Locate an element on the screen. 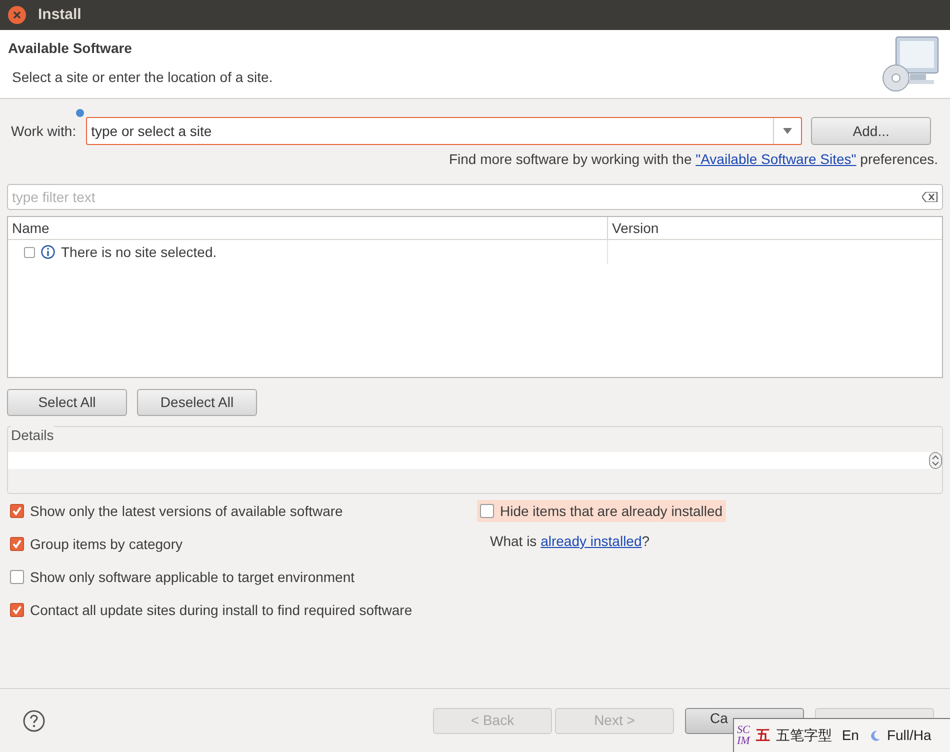  page-title: Available Software is located at coordinates (70, 48).